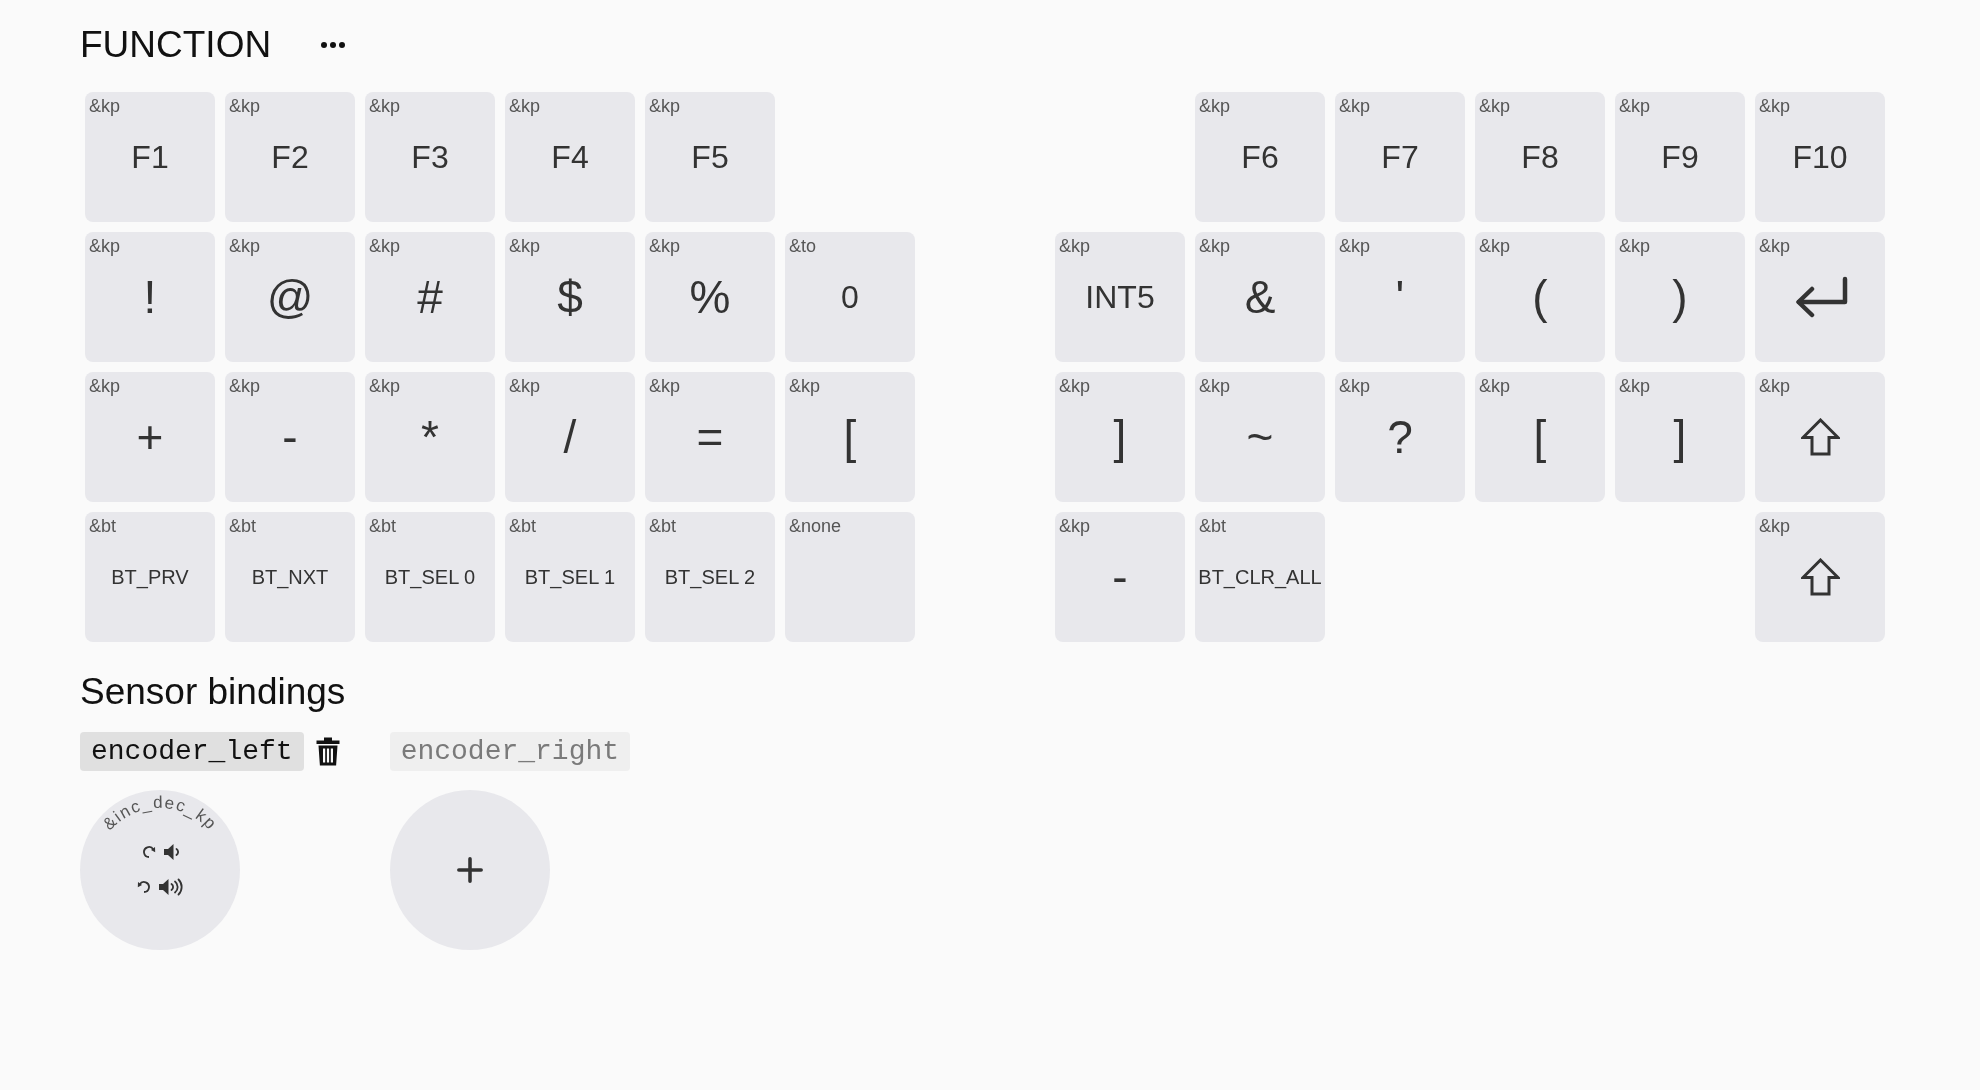  What do you see at coordinates (570, 437) in the screenshot?
I see `keycap: &kp /` at bounding box center [570, 437].